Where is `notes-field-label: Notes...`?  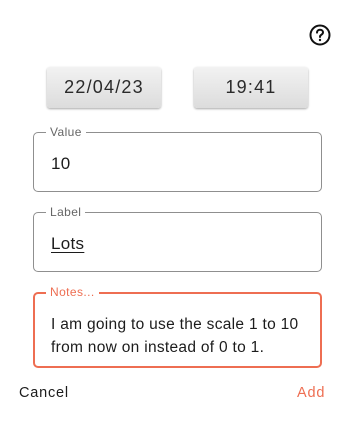
notes-field-label: Notes... is located at coordinates (72, 292).